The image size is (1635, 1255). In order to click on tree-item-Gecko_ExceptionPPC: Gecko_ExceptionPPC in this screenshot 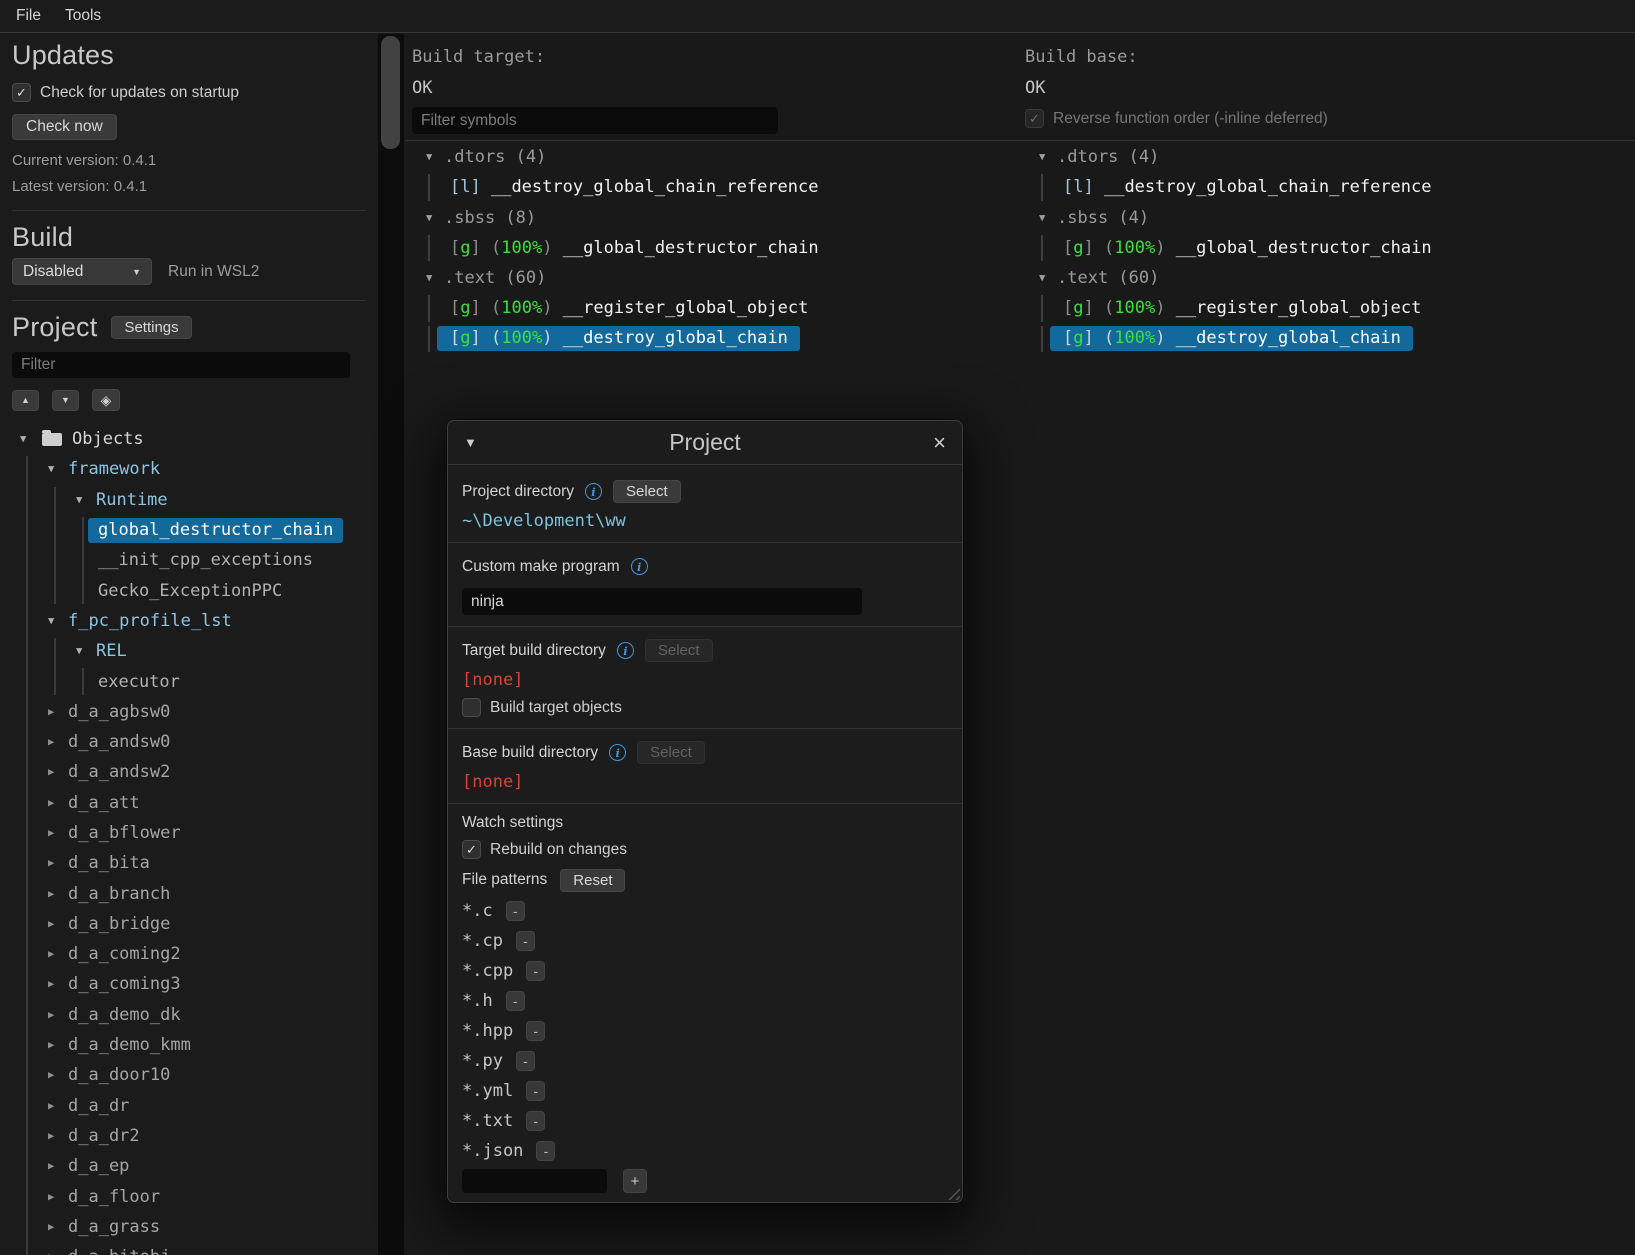, I will do `click(189, 590)`.